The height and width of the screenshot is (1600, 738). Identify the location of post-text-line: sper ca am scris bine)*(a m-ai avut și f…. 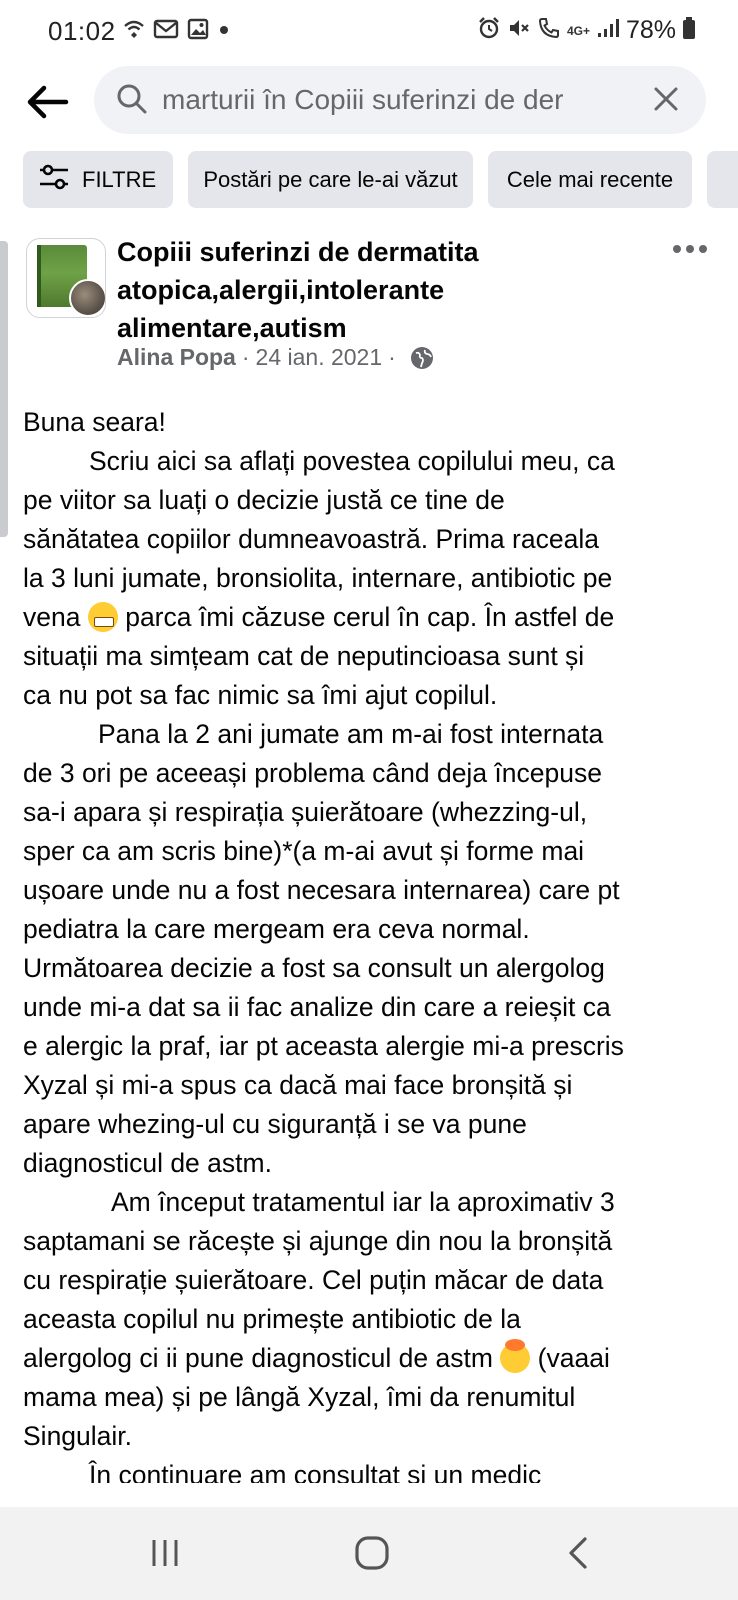
(373, 851).